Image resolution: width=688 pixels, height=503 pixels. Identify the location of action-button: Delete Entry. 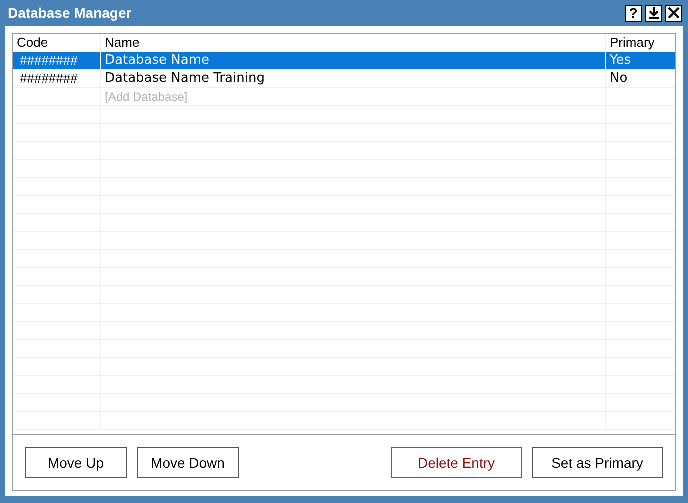
(456, 462).